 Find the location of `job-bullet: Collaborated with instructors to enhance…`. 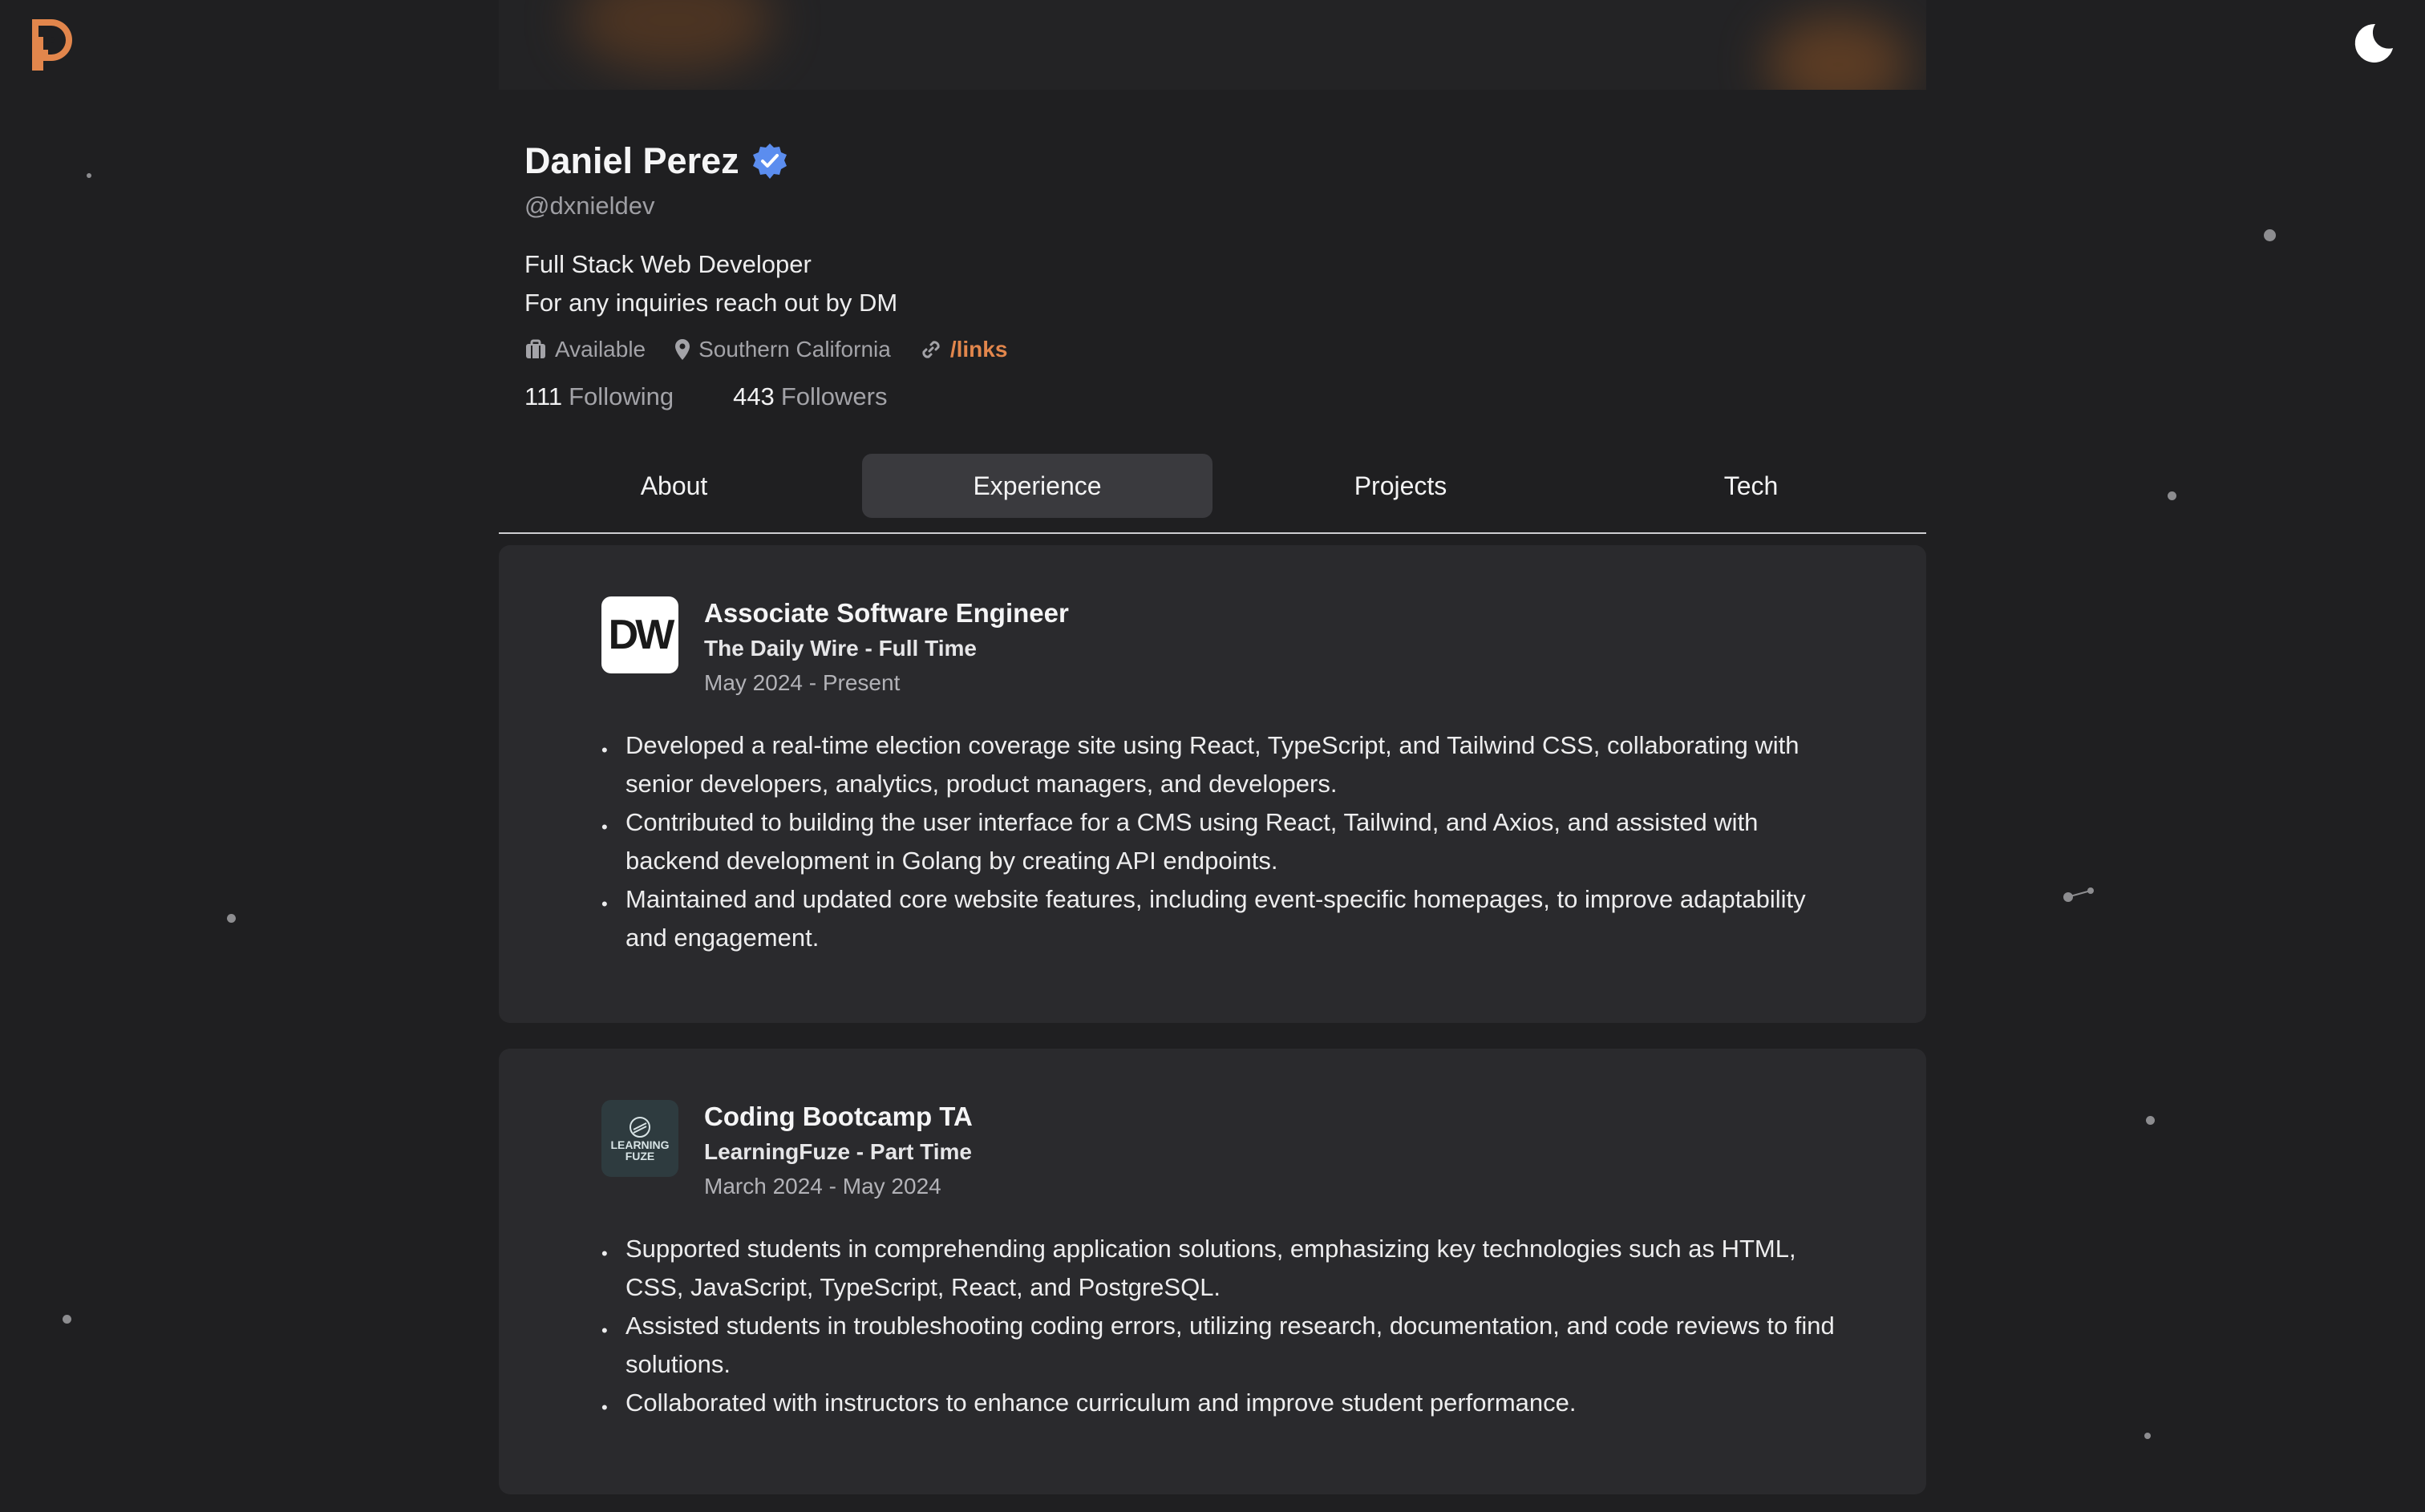

job-bullet: Collaborated with instructors to enhance… is located at coordinates (1226, 1406).